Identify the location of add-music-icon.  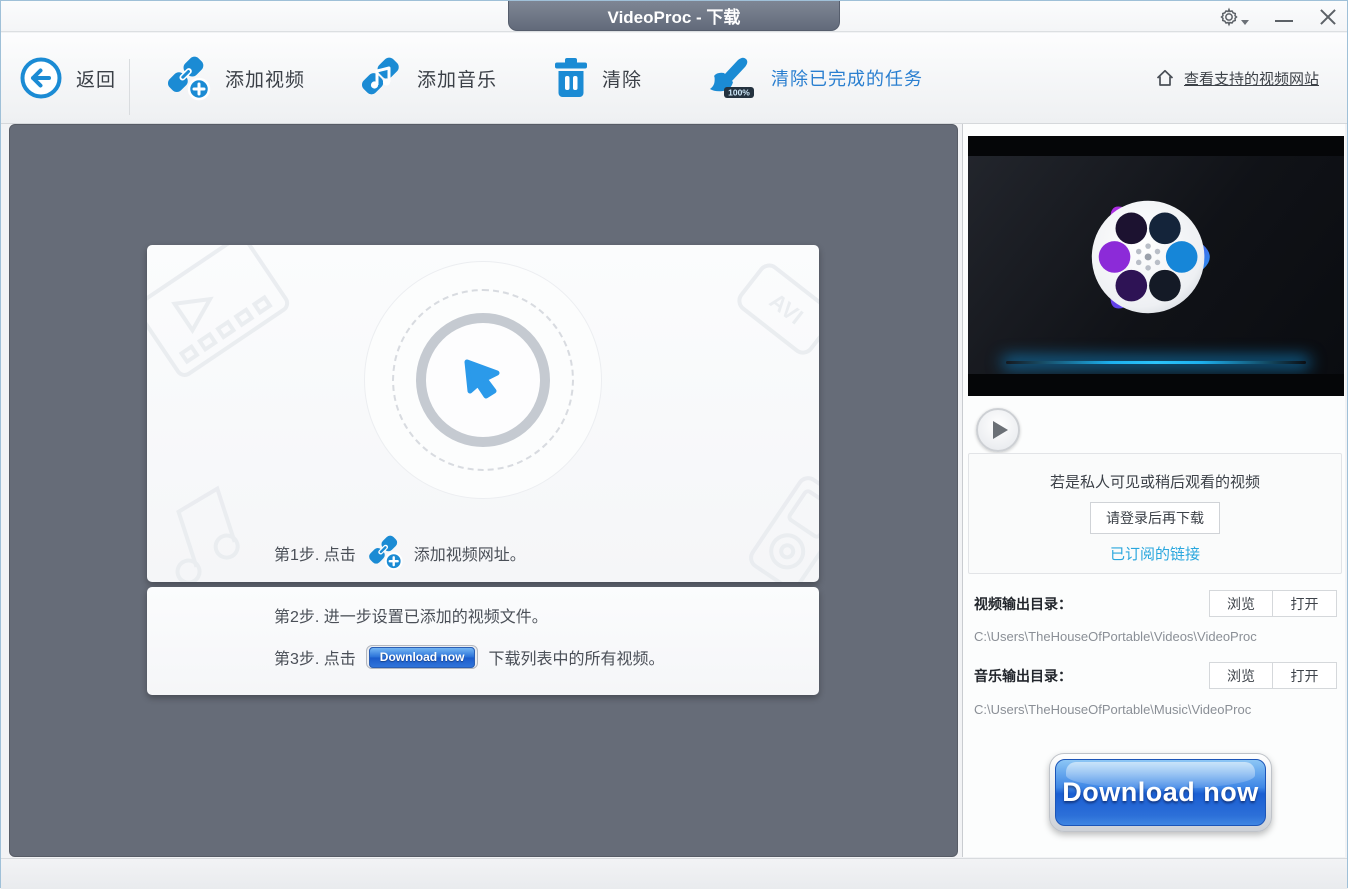
(380, 76).